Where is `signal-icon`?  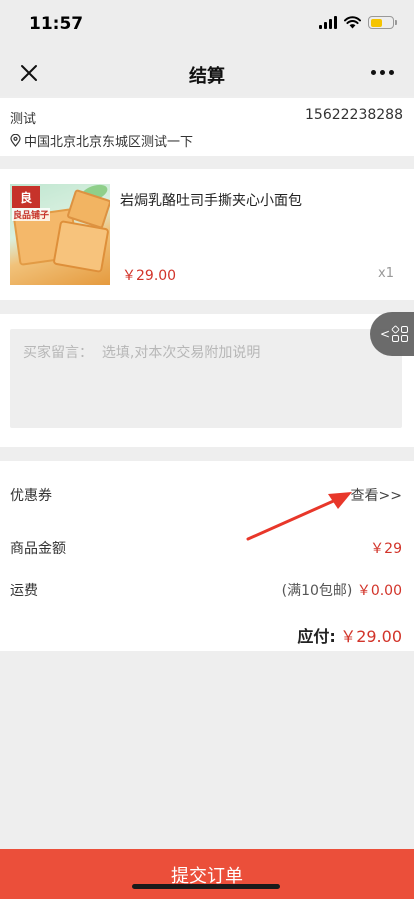
signal-icon is located at coordinates (328, 22).